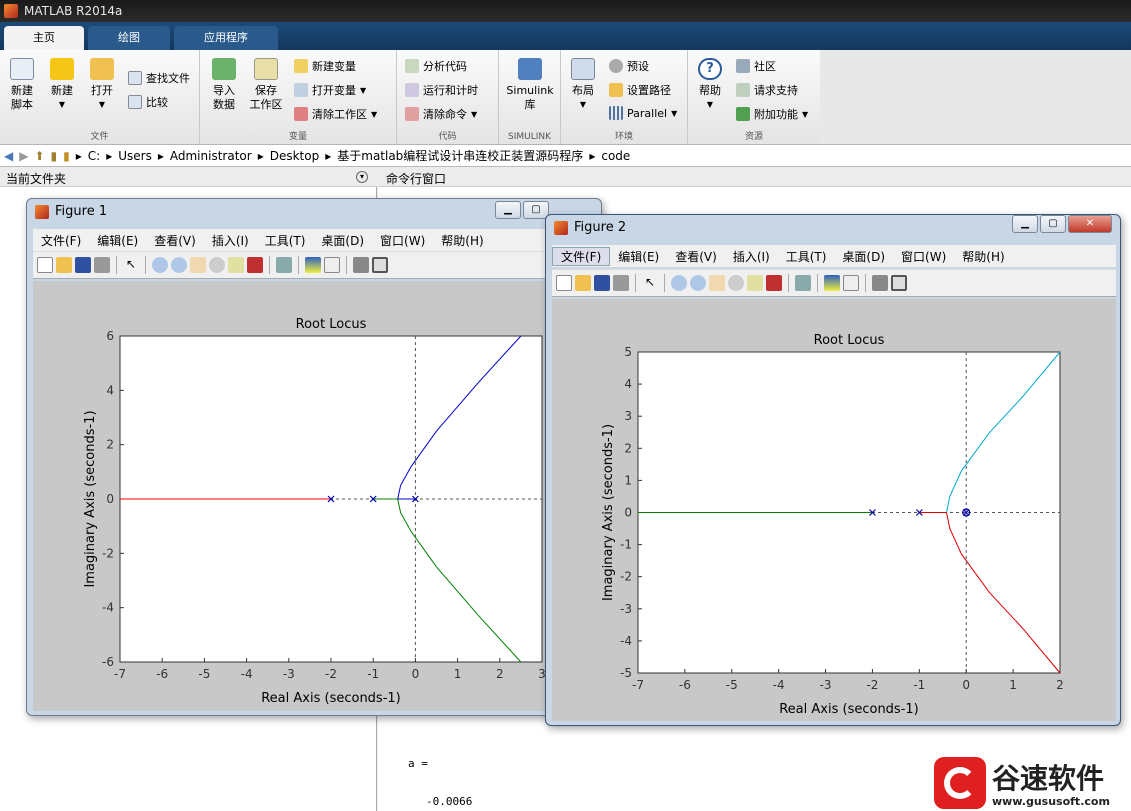 This screenshot has height=811, width=1131. Describe the element at coordinates (1090, 224) in the screenshot. I see `close-button: ✕` at that location.